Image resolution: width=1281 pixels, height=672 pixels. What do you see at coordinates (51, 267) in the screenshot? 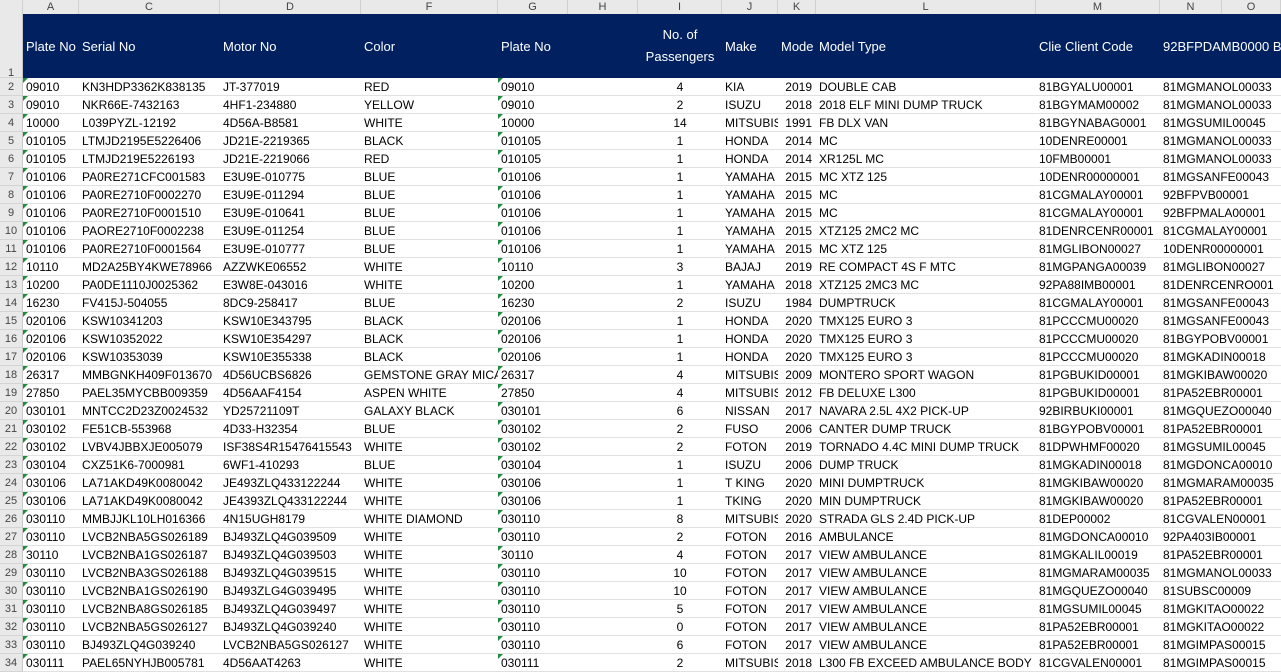
I see `cell-plate: 10110` at bounding box center [51, 267].